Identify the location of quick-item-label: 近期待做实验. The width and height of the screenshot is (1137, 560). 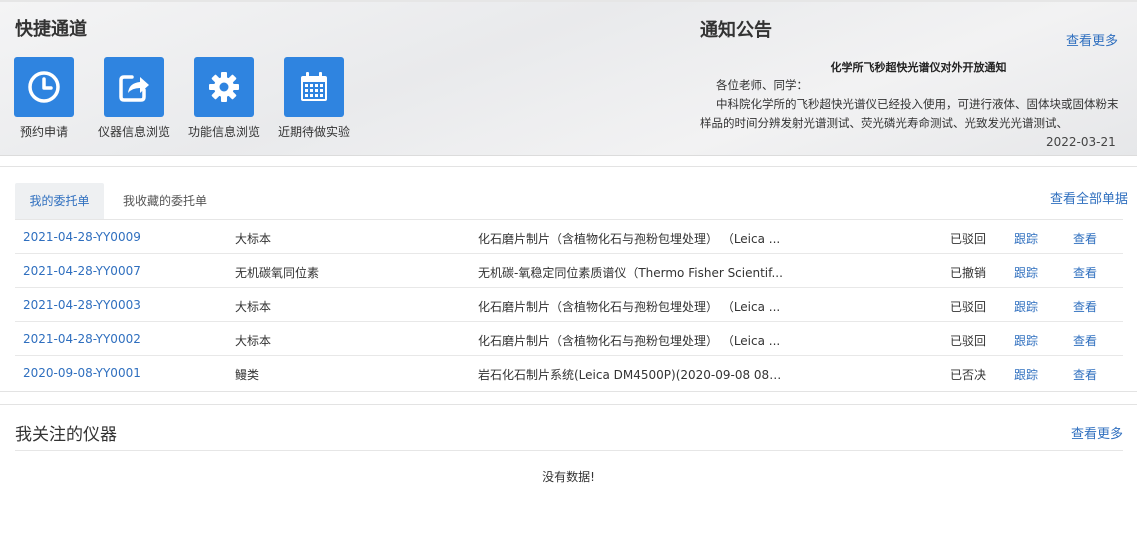
(313, 132).